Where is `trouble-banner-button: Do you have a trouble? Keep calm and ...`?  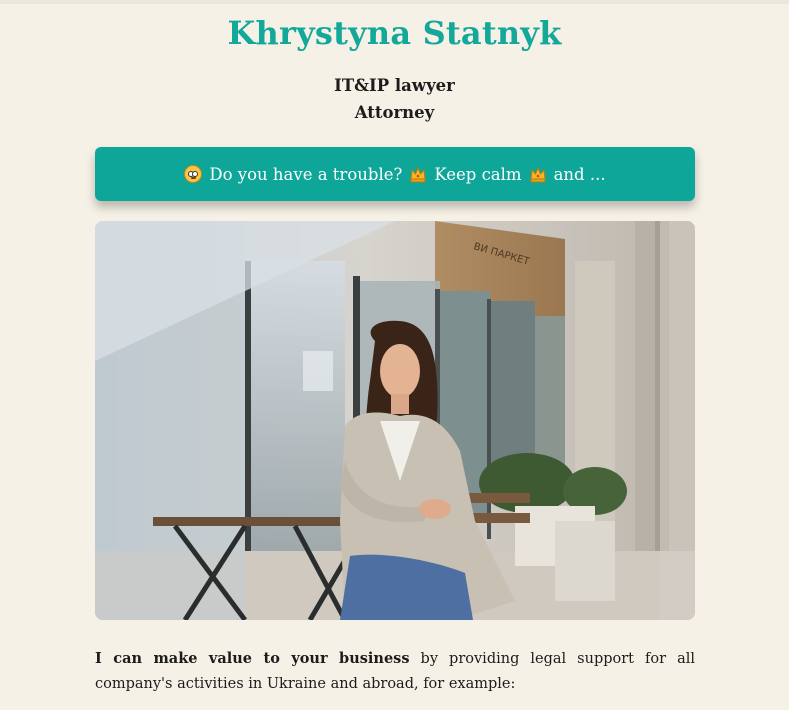
trouble-banner-button: Do you have a trouble? Keep calm and ... is located at coordinates (395, 174).